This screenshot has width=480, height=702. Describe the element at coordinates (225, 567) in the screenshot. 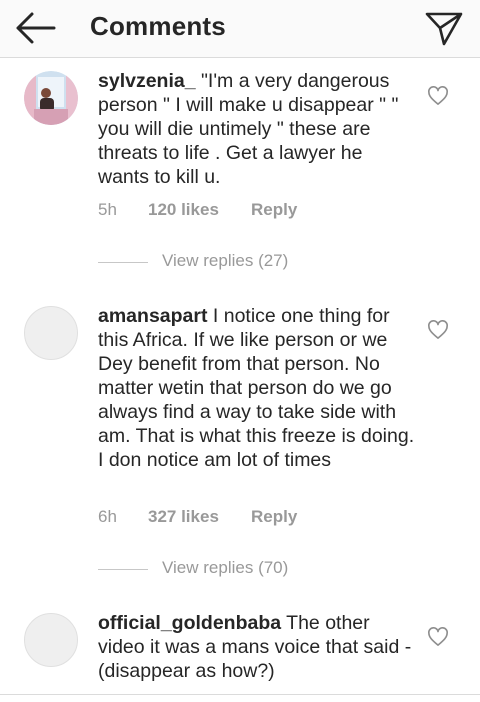

I see `view-replies-label: View replies (70)` at that location.